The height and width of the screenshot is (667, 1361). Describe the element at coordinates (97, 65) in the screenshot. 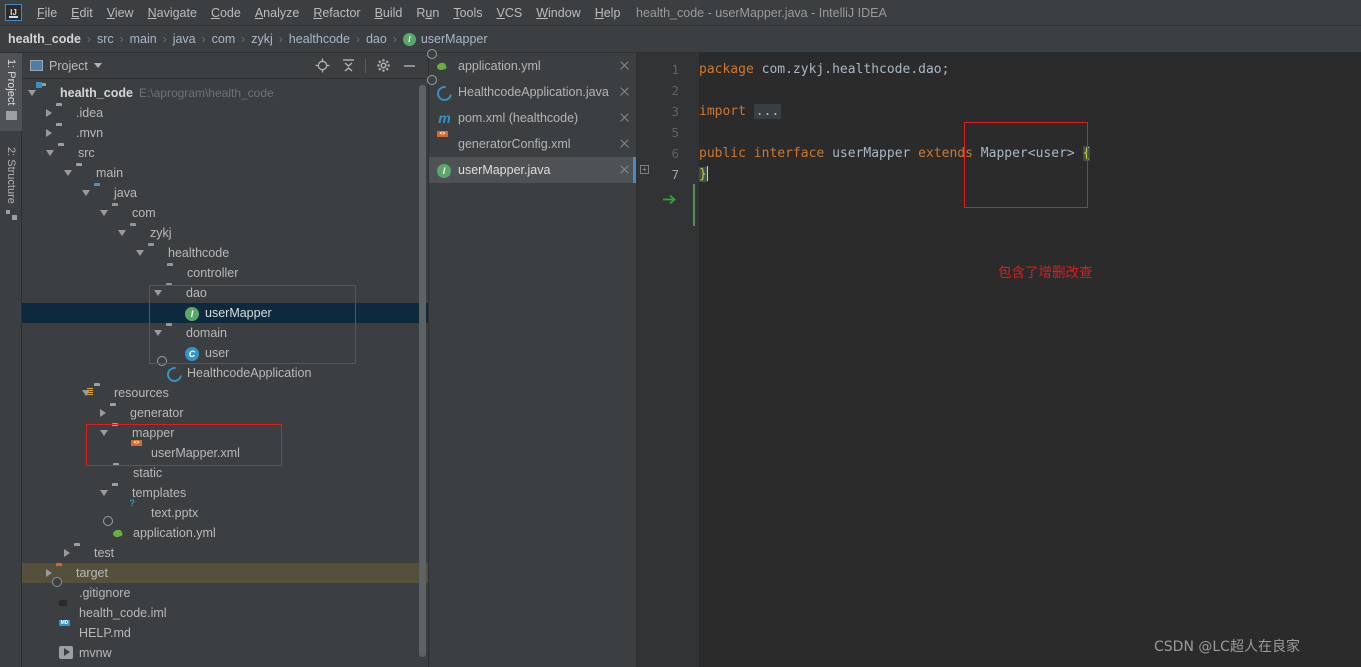

I see `chevron-down-icon` at that location.